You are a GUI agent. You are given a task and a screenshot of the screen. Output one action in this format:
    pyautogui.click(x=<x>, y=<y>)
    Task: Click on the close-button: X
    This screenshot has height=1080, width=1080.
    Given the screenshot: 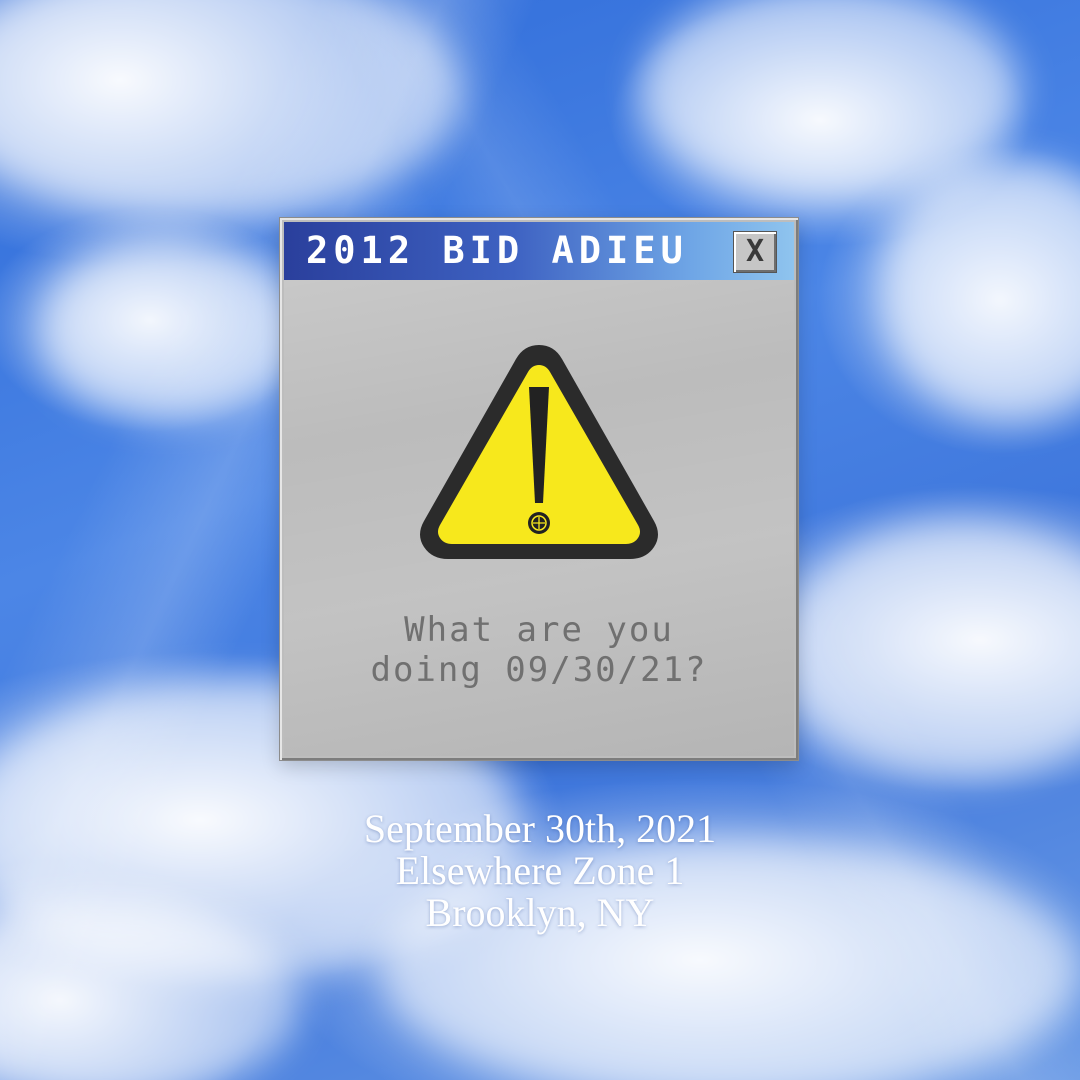 What is the action you would take?
    pyautogui.click(x=755, y=252)
    